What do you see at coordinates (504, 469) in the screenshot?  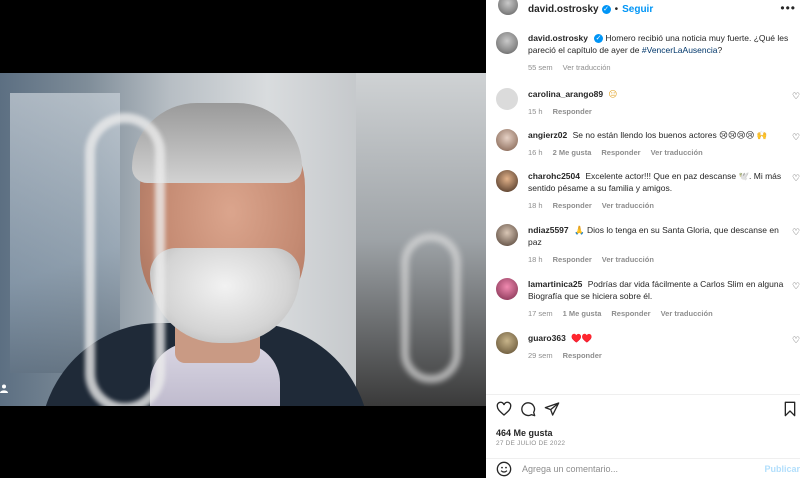 I see `emoji-icon` at bounding box center [504, 469].